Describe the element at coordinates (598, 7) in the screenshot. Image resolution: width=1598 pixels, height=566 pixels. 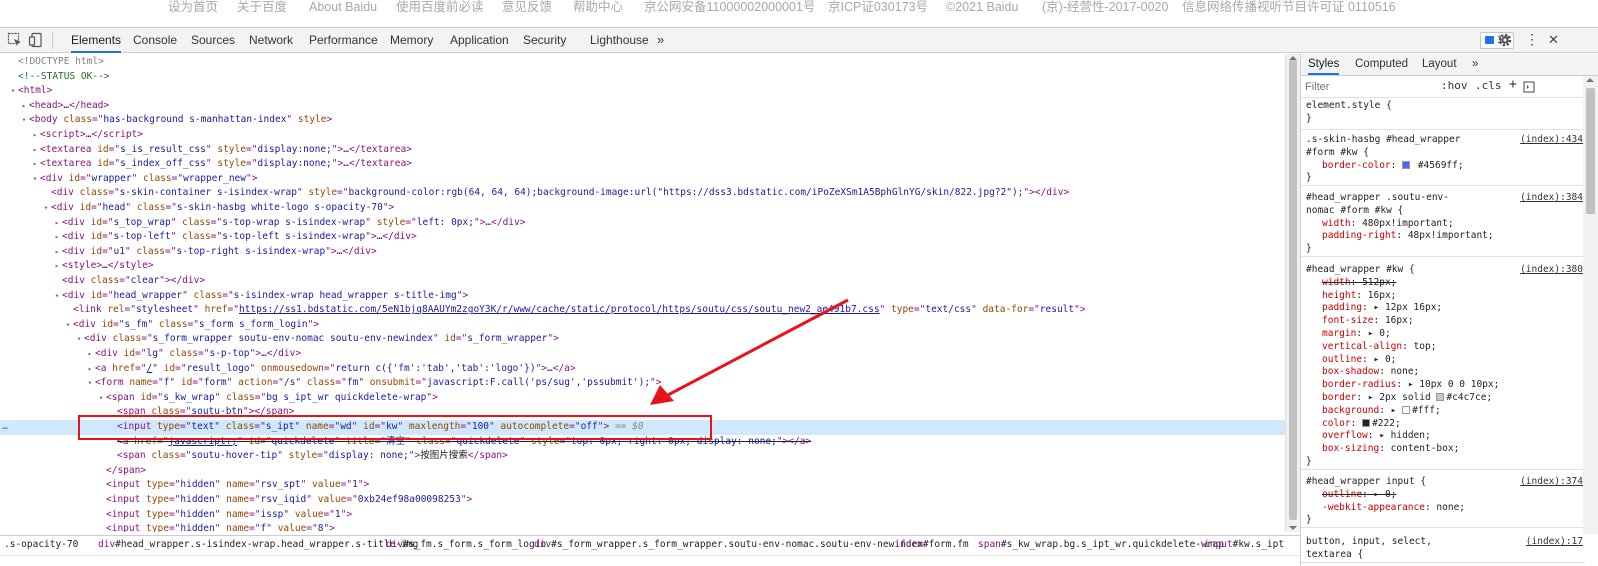
I see `footer-link: 帮助中心` at that location.